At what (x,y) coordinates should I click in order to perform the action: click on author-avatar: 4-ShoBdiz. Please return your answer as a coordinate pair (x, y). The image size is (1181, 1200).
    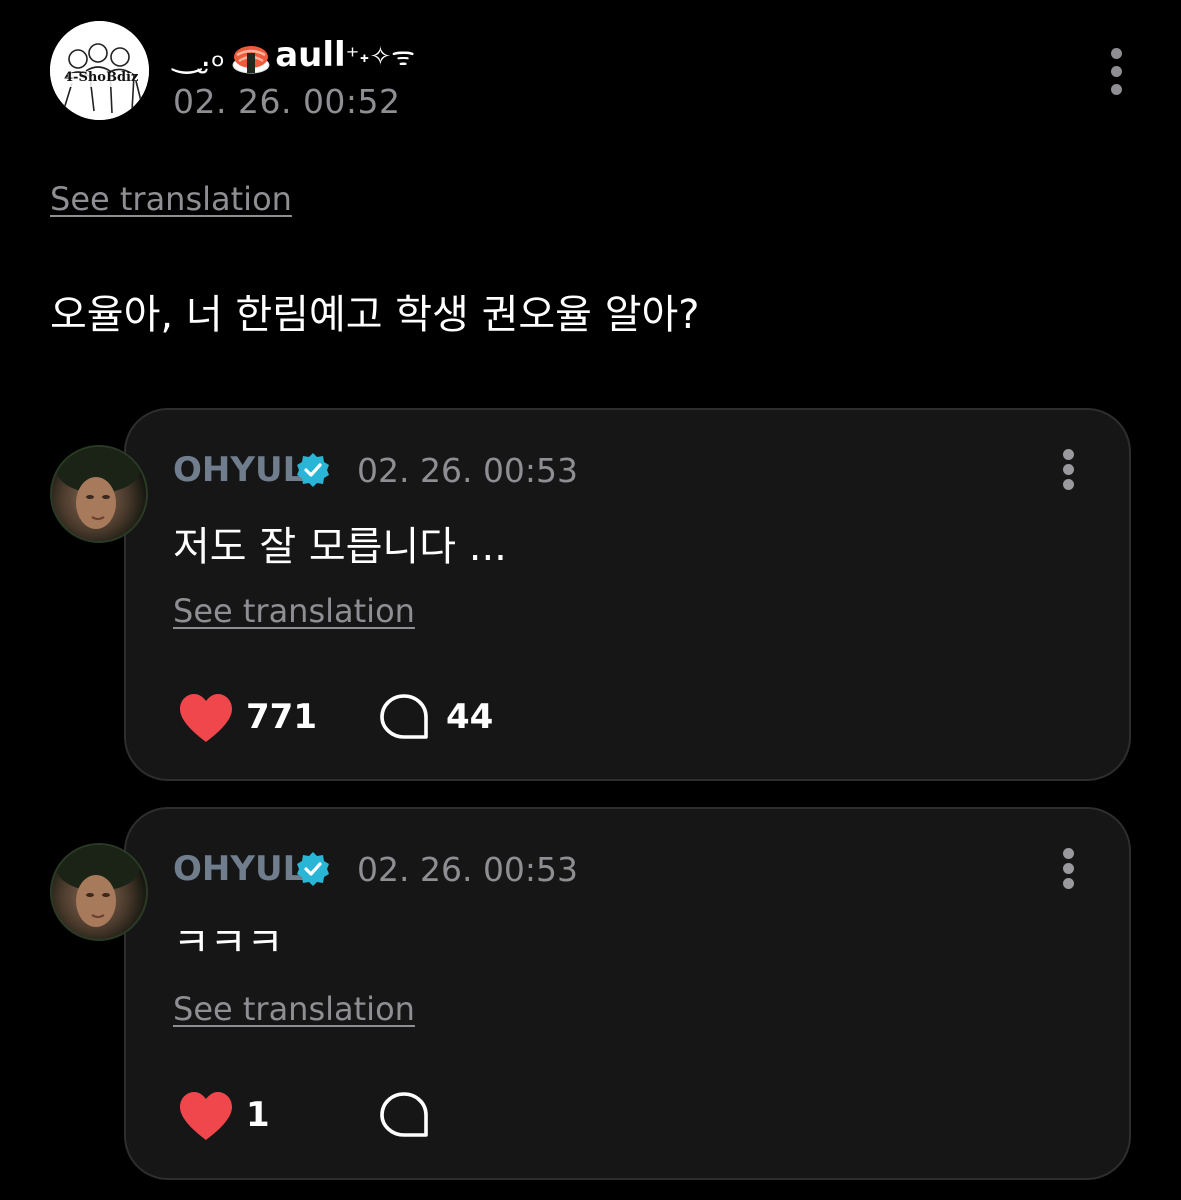
    Looking at the image, I should click on (99, 70).